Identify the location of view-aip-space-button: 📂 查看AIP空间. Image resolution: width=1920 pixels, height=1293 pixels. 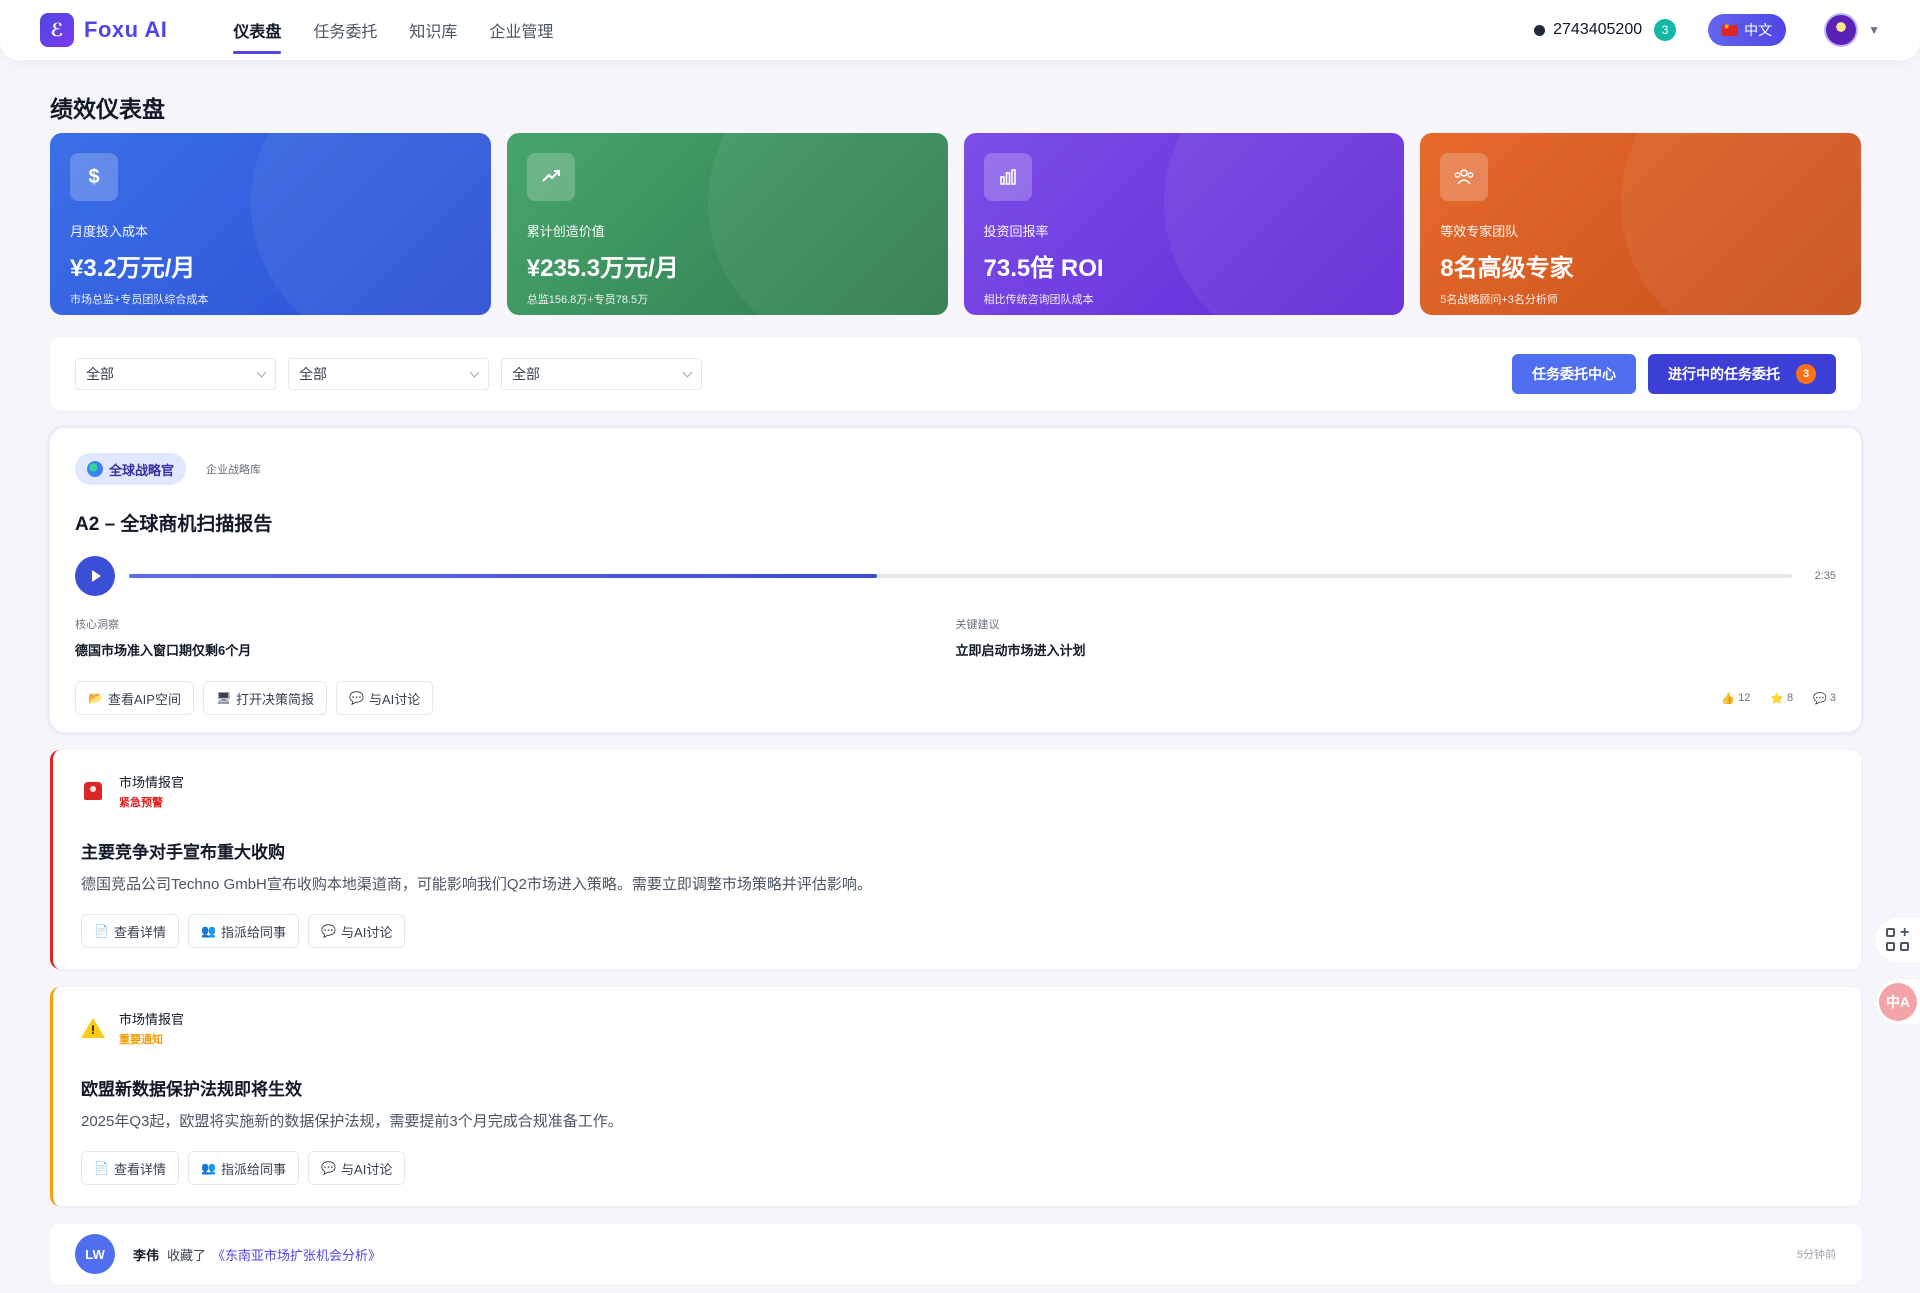
(134, 698).